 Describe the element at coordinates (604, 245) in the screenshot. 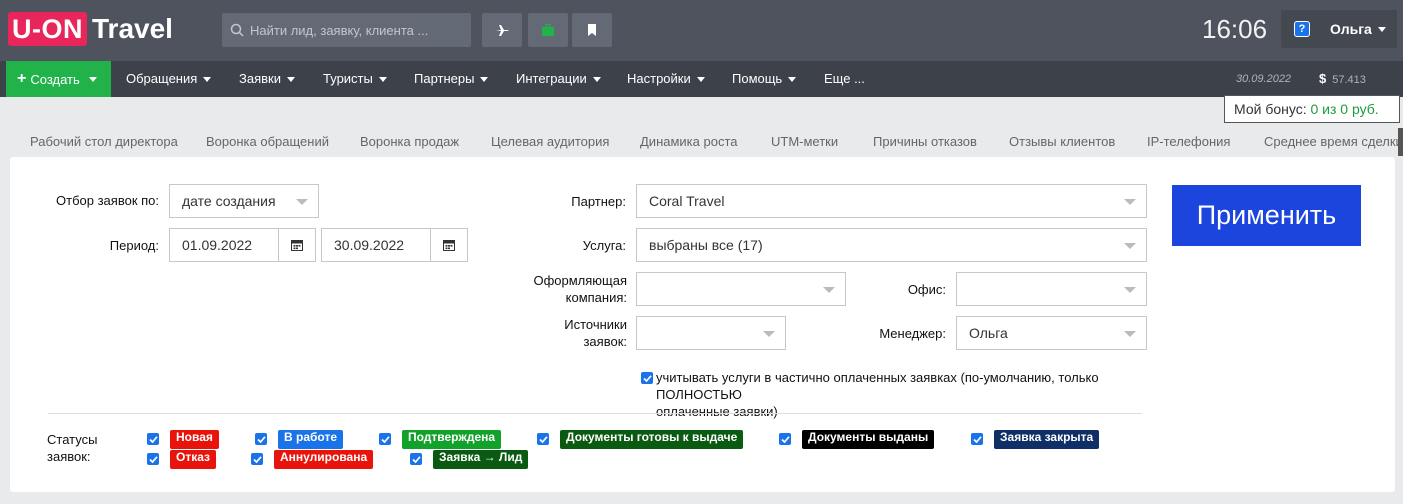

I see `service-label: Услуга:` at that location.